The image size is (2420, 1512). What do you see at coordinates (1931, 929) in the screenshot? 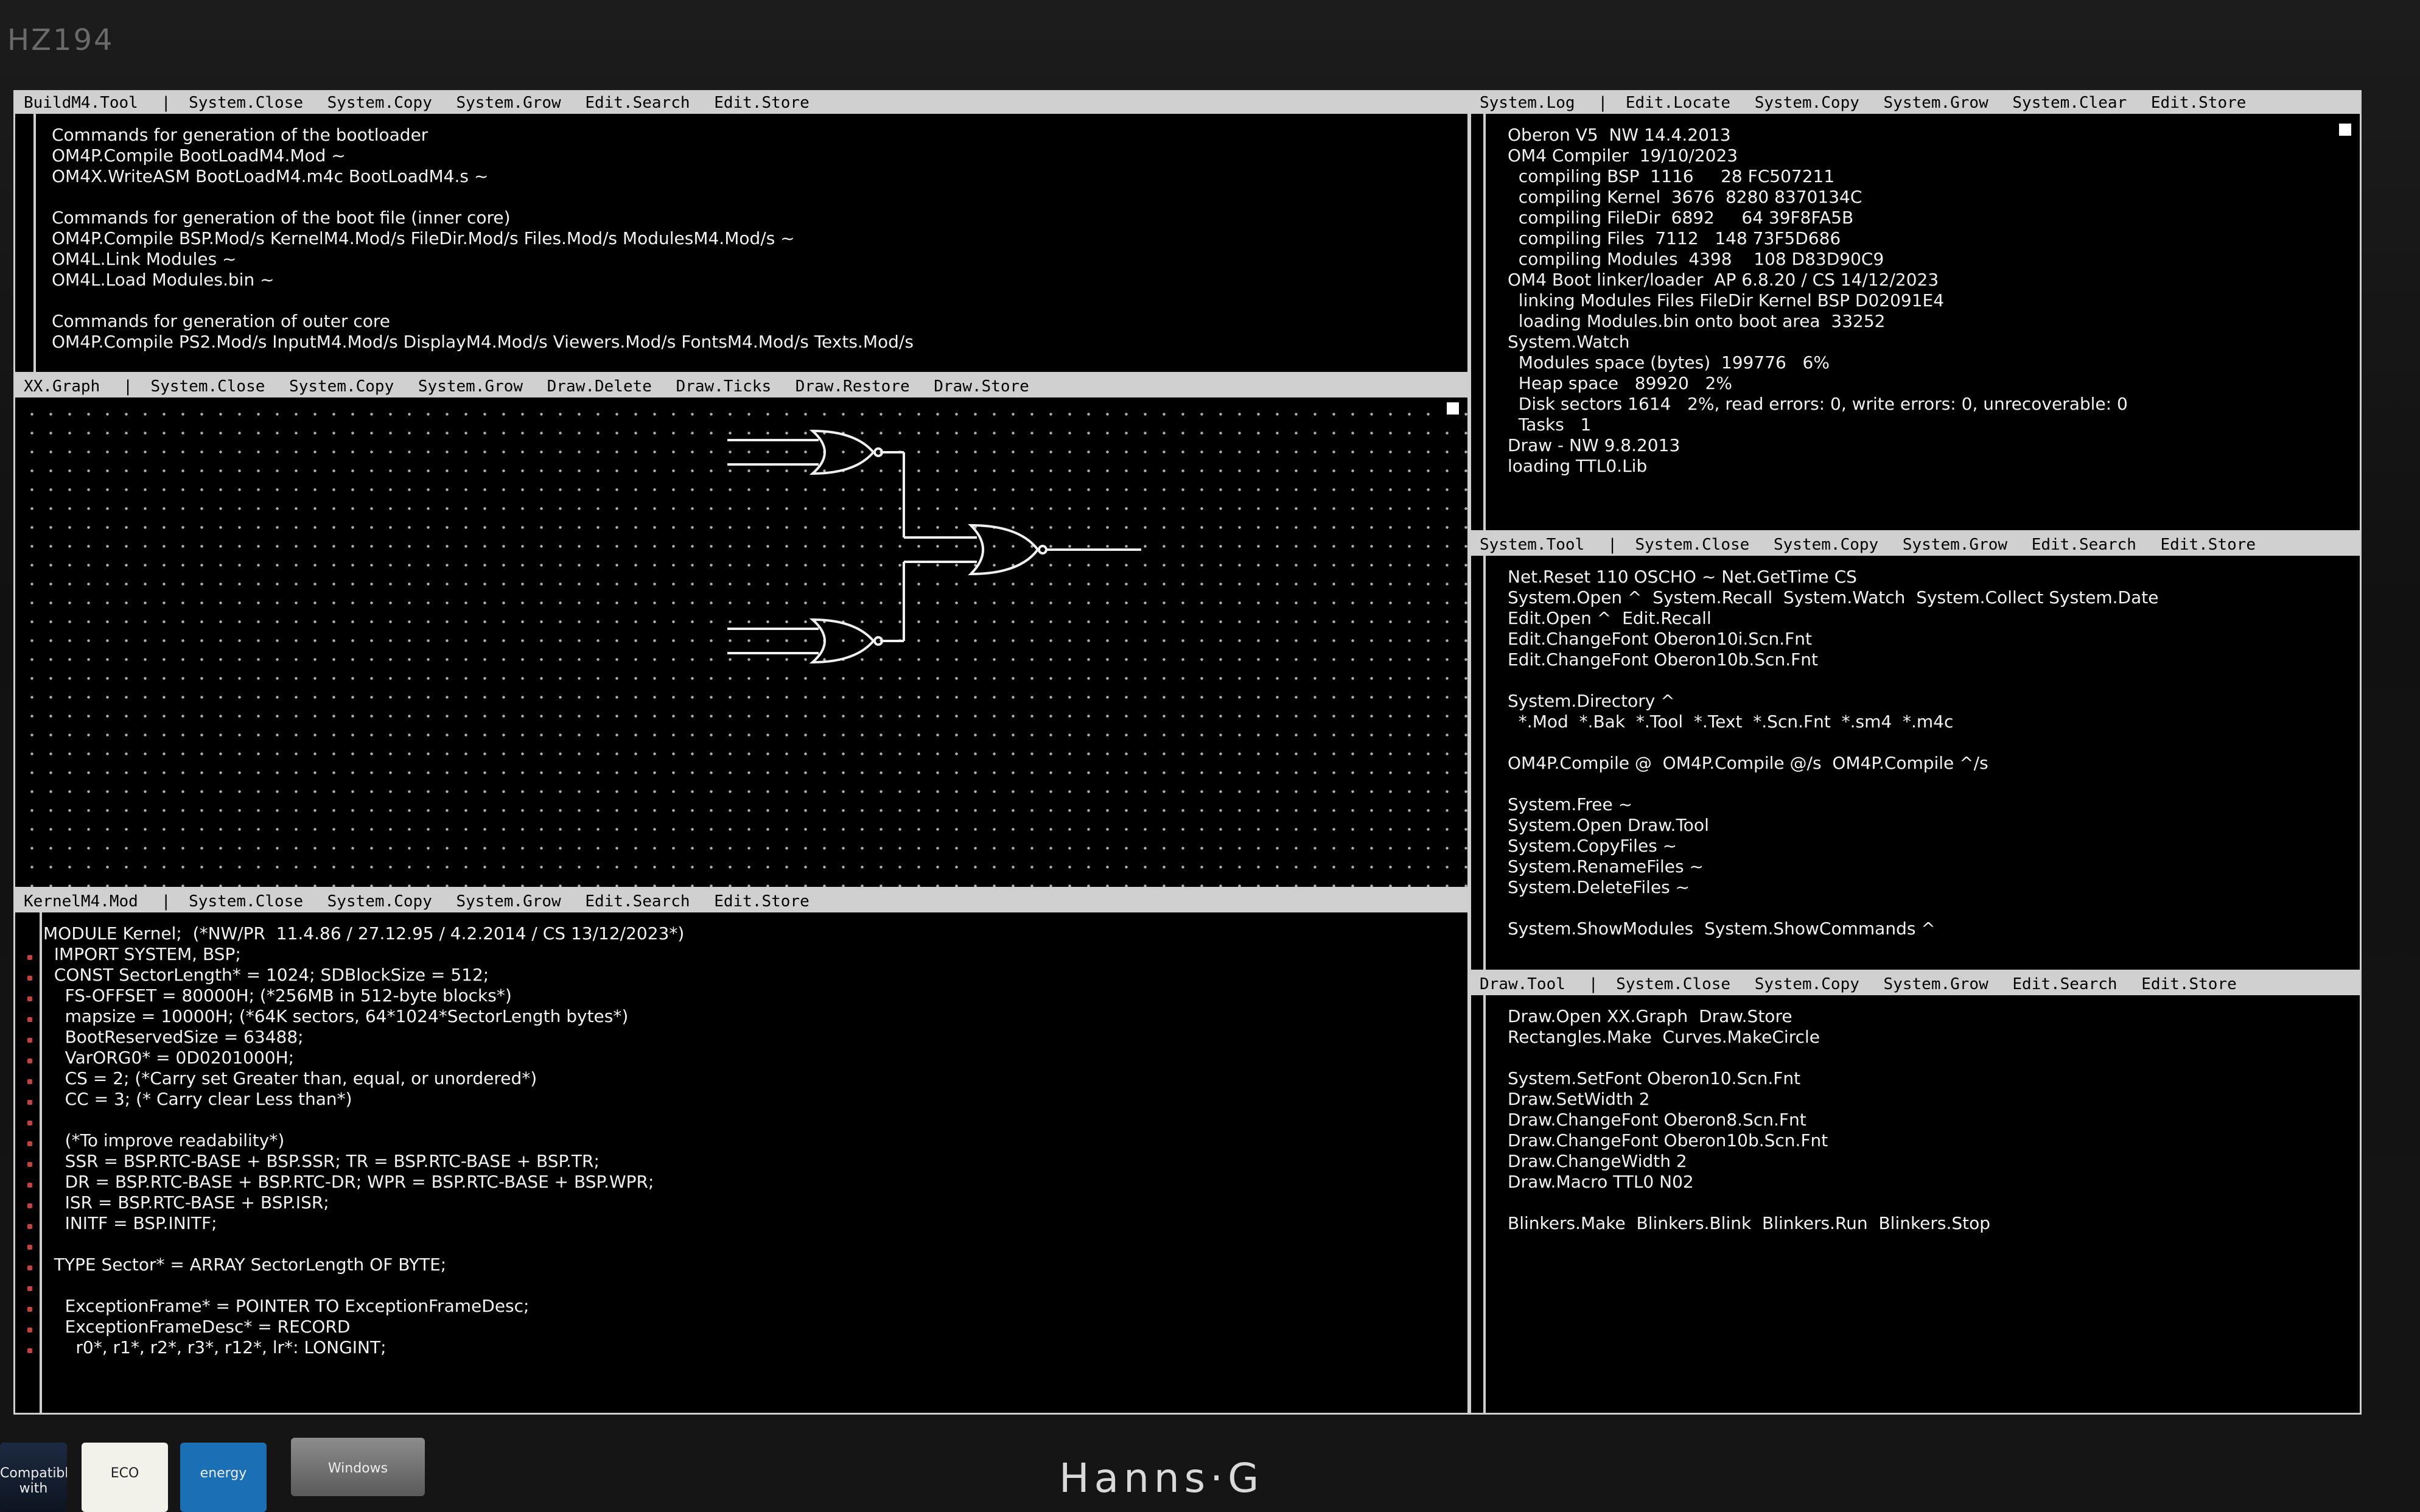
I see `text-line: System.ShowModules System.ShowCommands ^` at bounding box center [1931, 929].